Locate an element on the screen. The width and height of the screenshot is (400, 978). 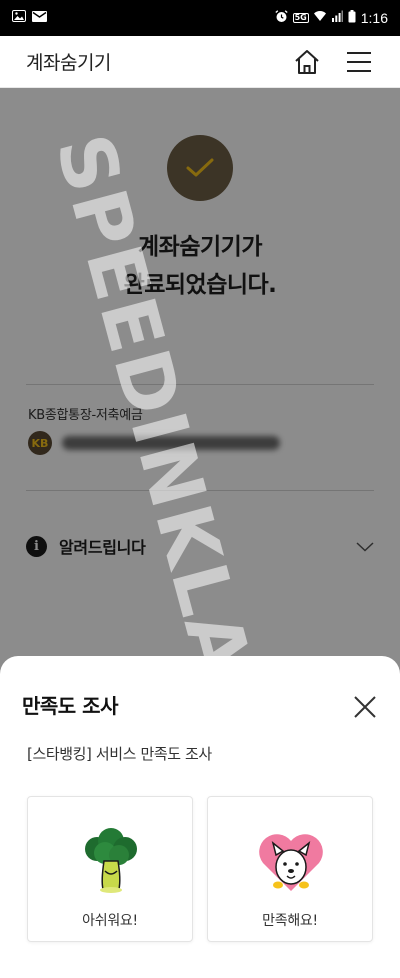
dog-heart-character-icon is located at coordinates (291, 861).